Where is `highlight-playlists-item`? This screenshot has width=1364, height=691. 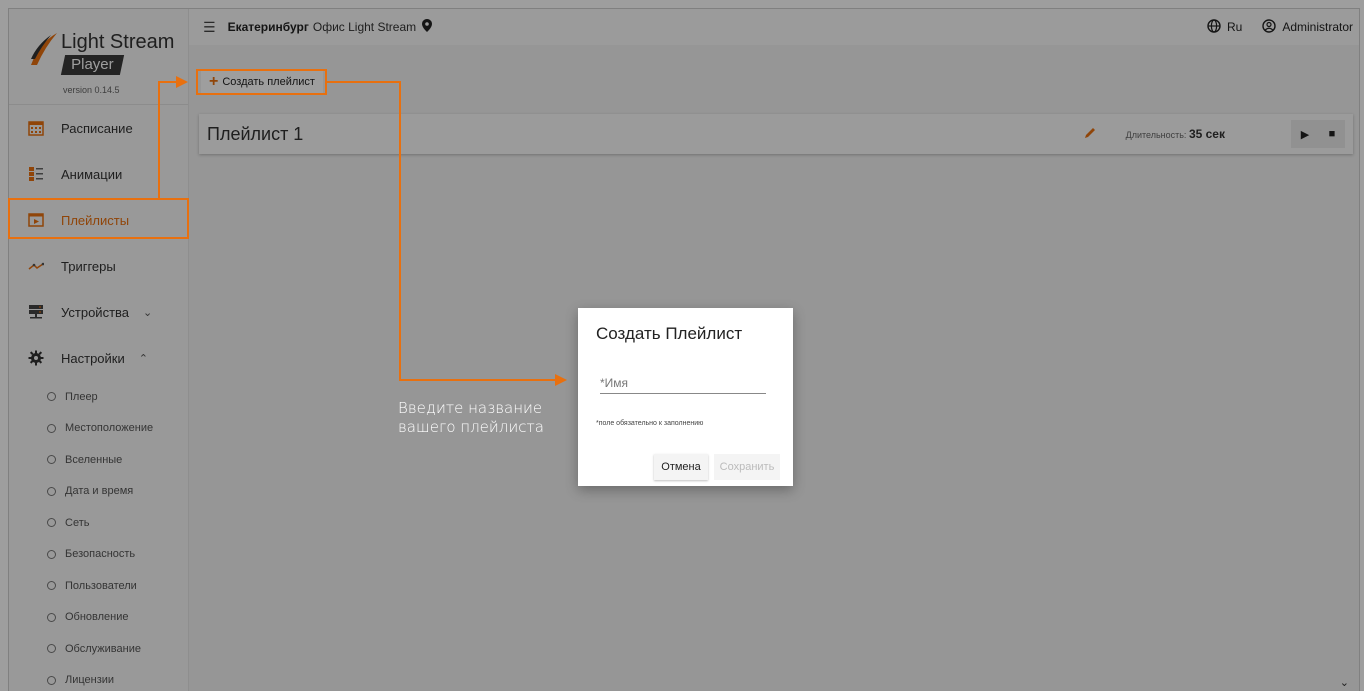
highlight-playlists-item is located at coordinates (98, 218).